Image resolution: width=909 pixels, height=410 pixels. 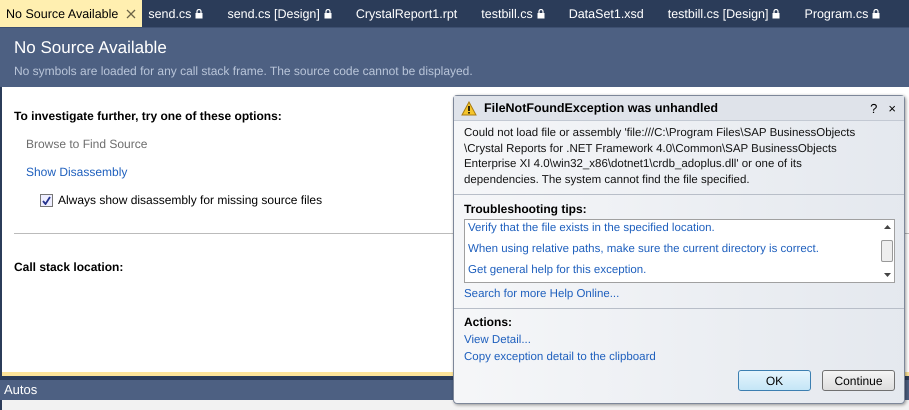 What do you see at coordinates (407, 13) in the screenshot?
I see `tab-label: CrystalReport1.rpt` at bounding box center [407, 13].